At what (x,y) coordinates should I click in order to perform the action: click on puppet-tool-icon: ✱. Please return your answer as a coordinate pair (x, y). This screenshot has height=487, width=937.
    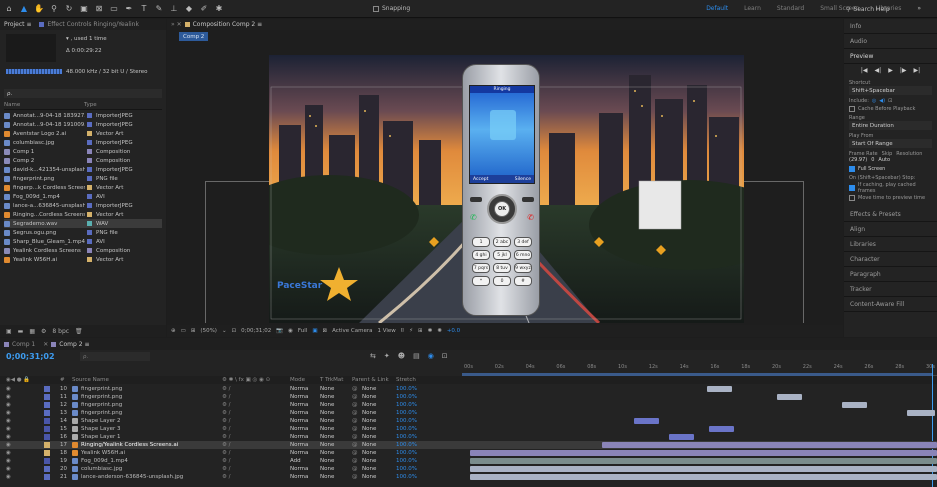
    Looking at the image, I should click on (219, 9).